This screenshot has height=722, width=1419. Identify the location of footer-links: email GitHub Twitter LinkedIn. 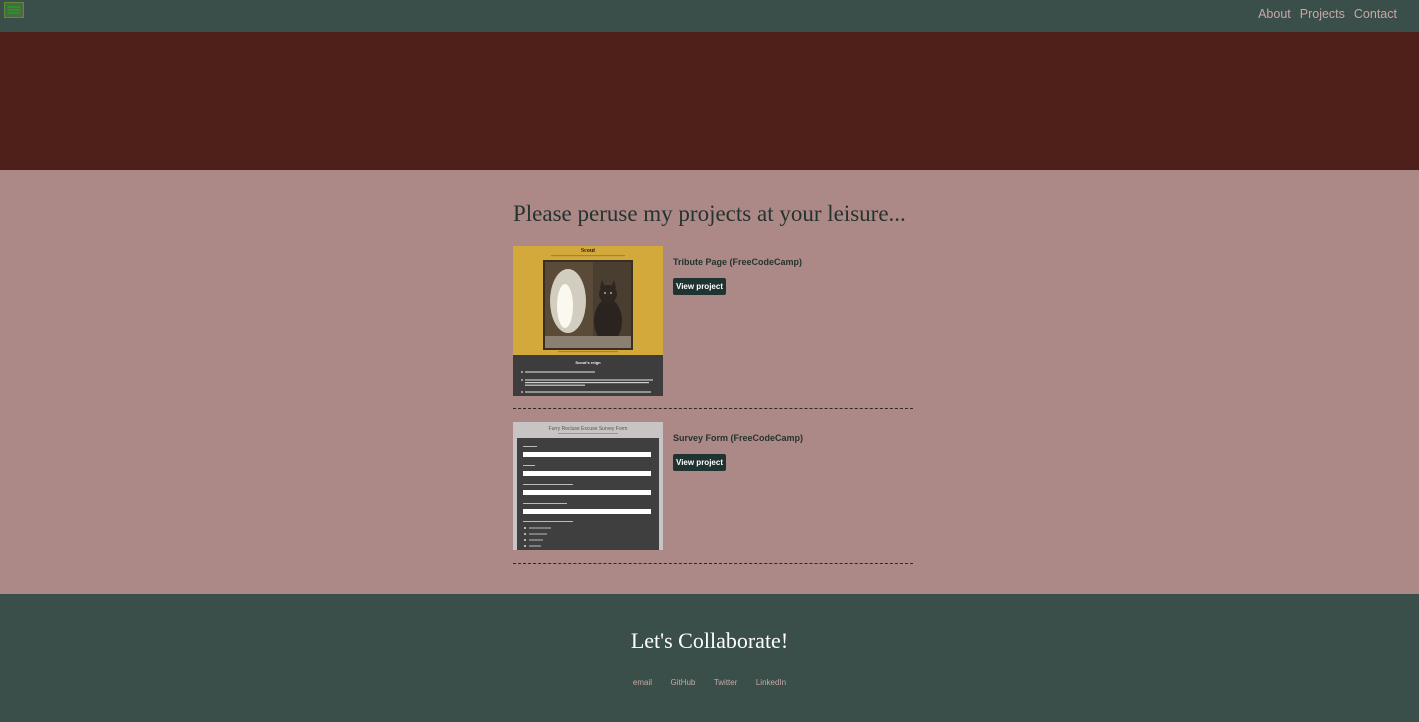
(709, 681).